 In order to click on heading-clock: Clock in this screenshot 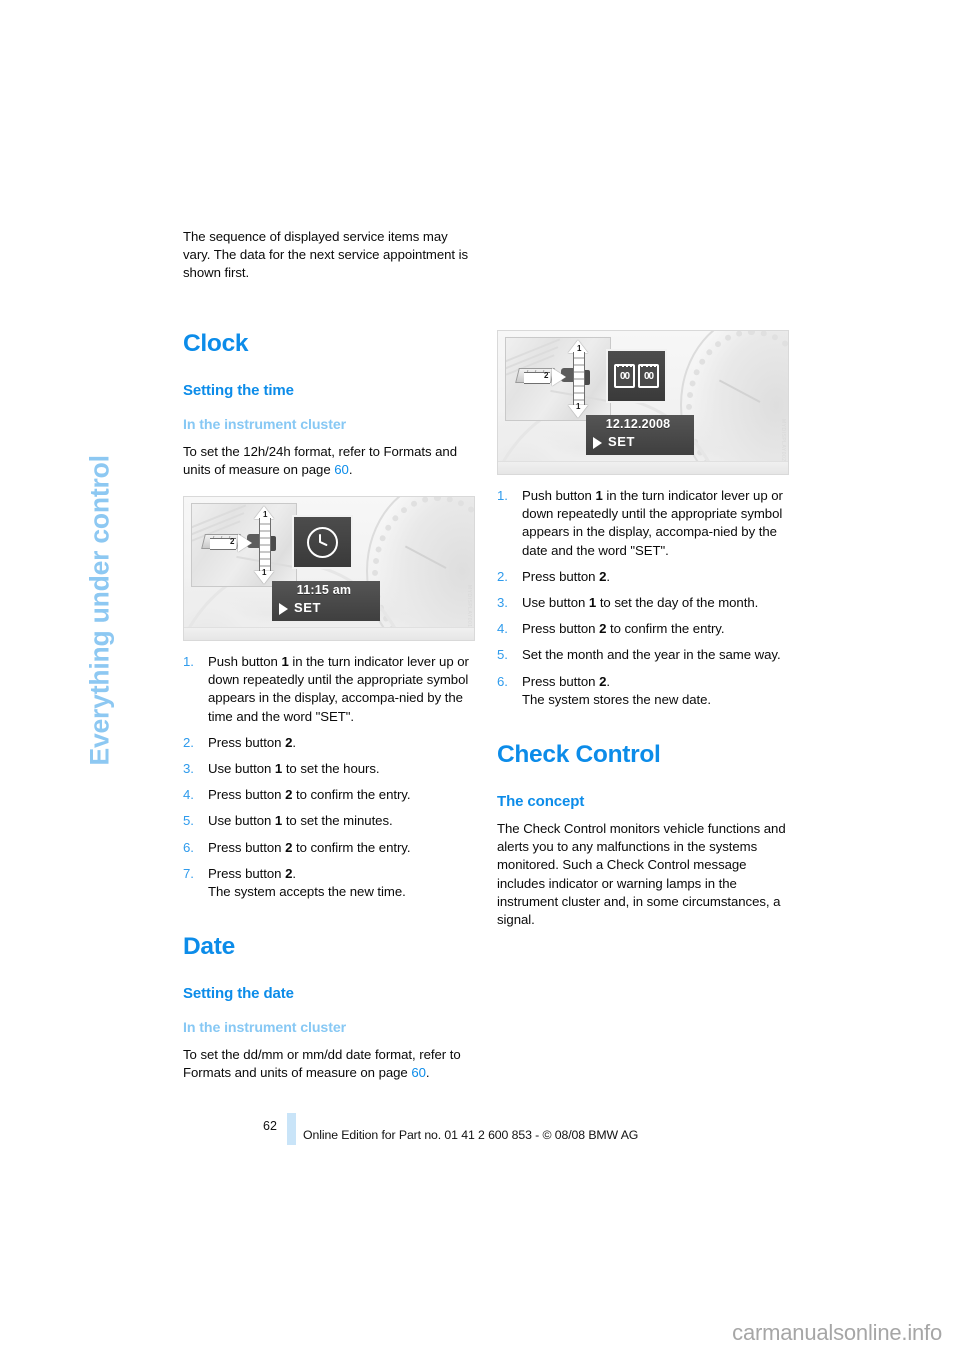, I will do `click(216, 343)`.